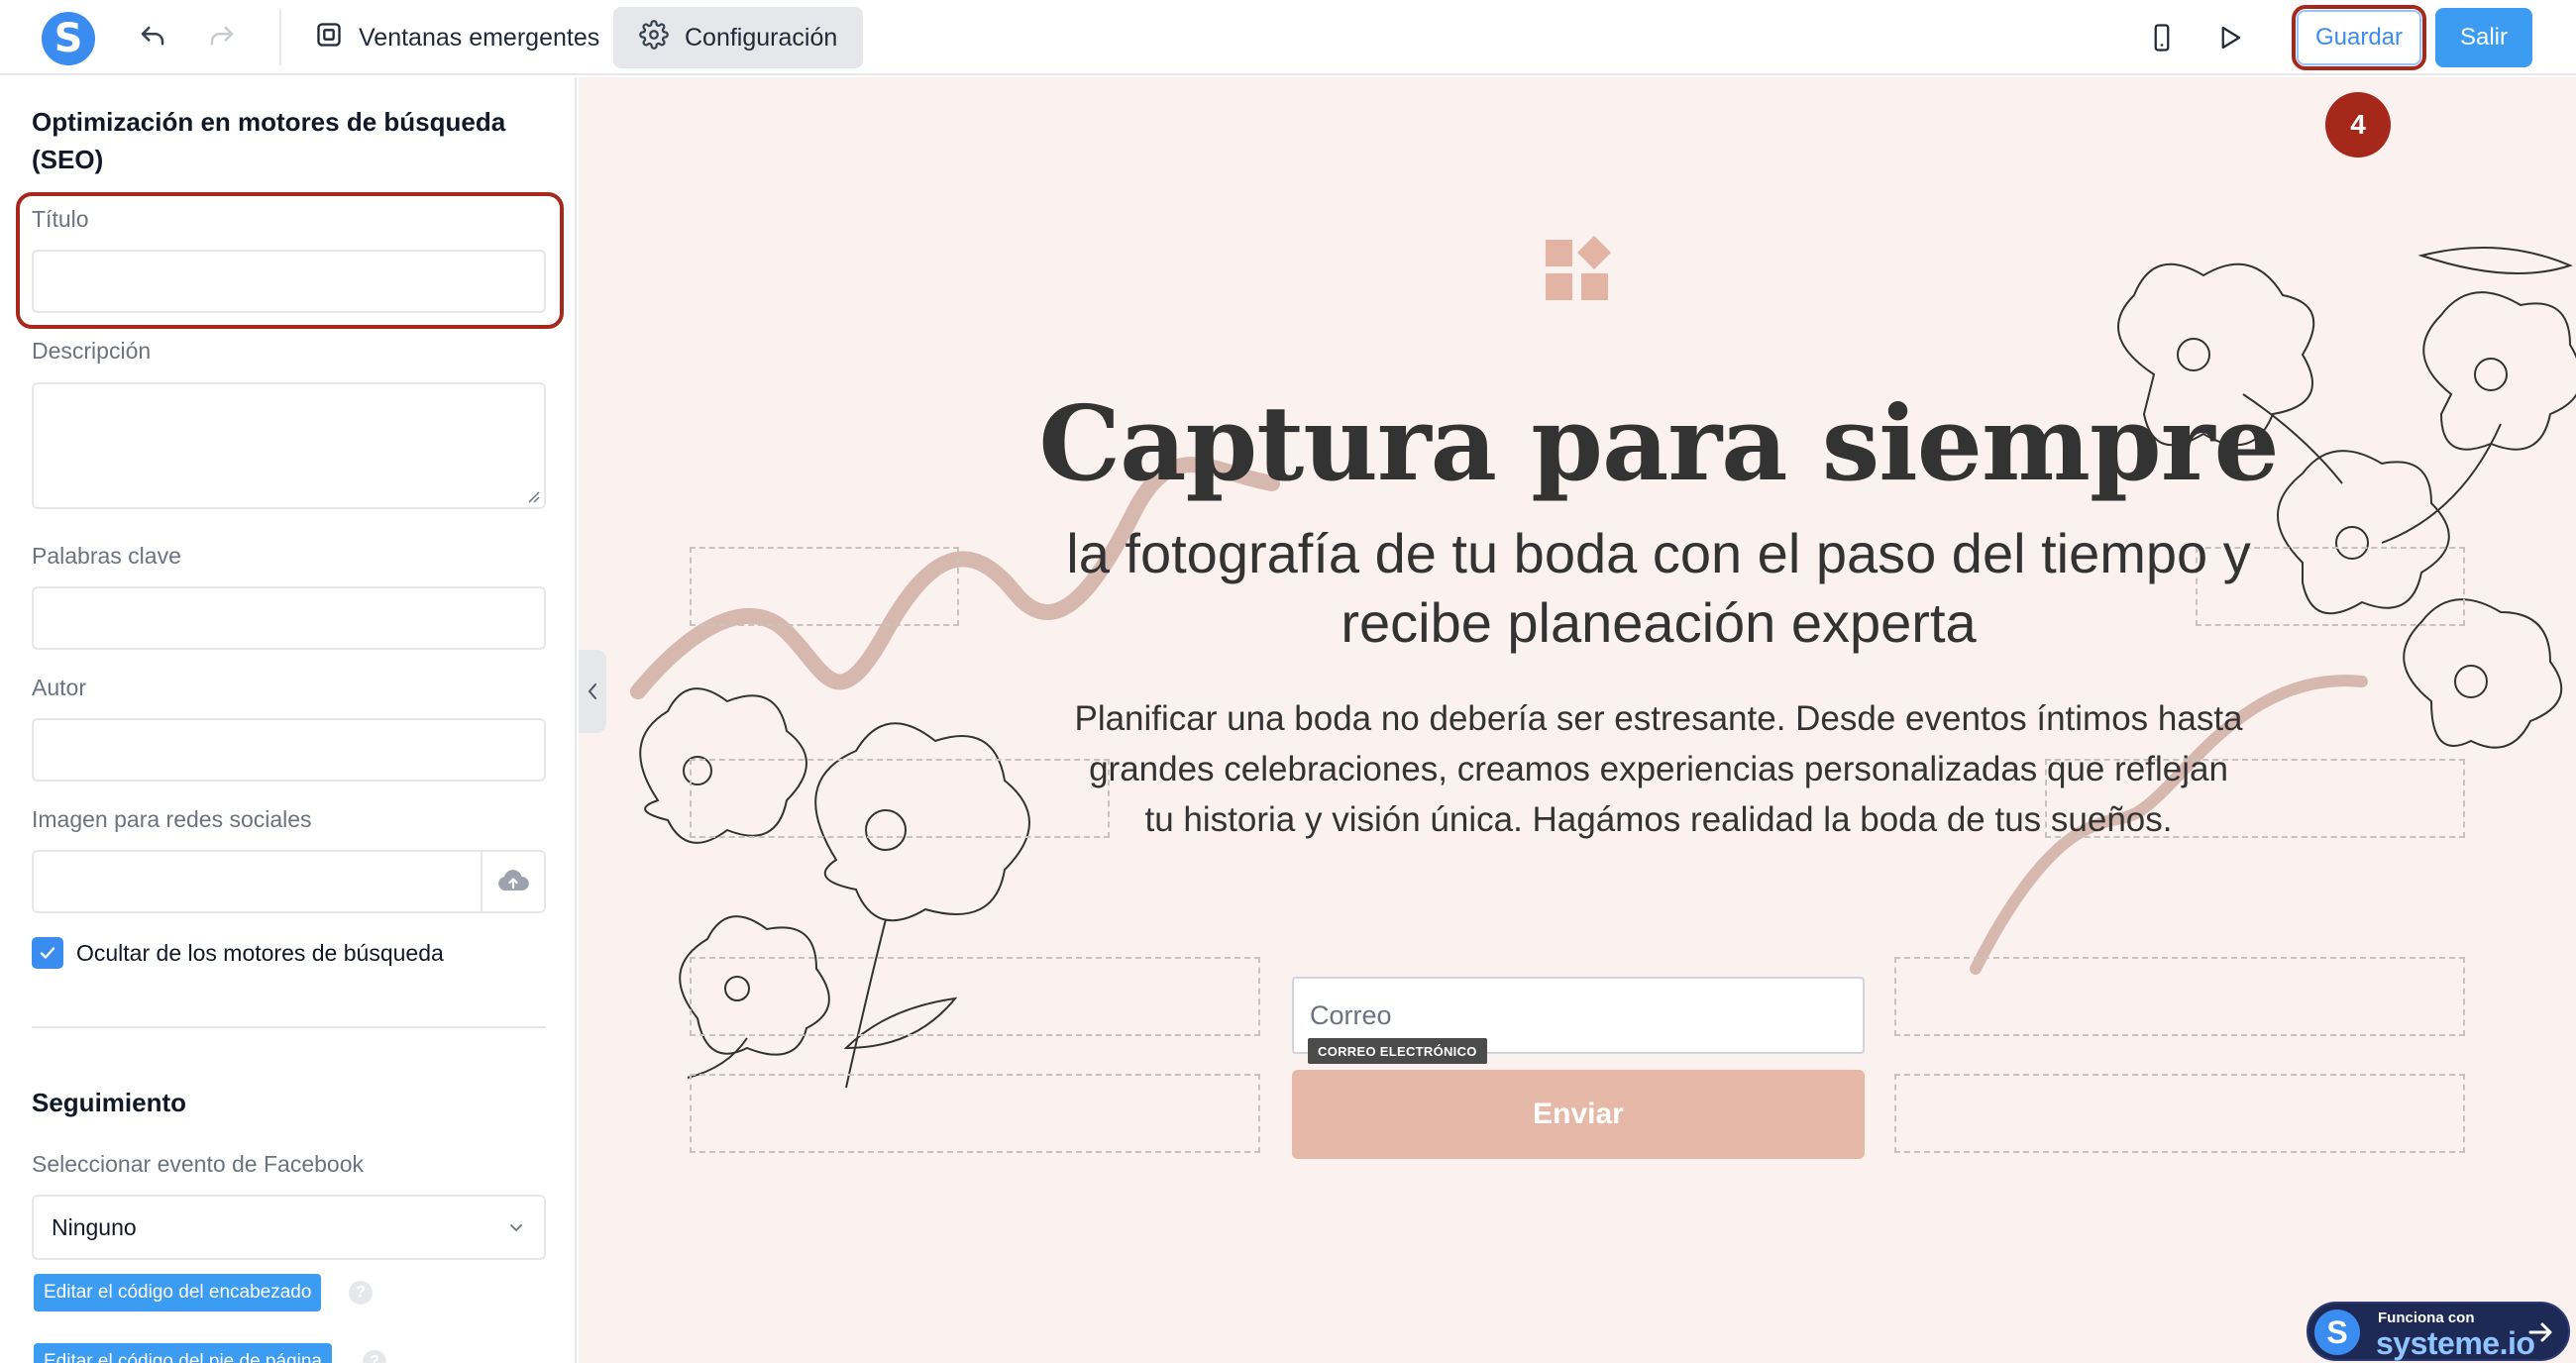  What do you see at coordinates (1578, 268) in the screenshot?
I see `brand-logo-icon` at bounding box center [1578, 268].